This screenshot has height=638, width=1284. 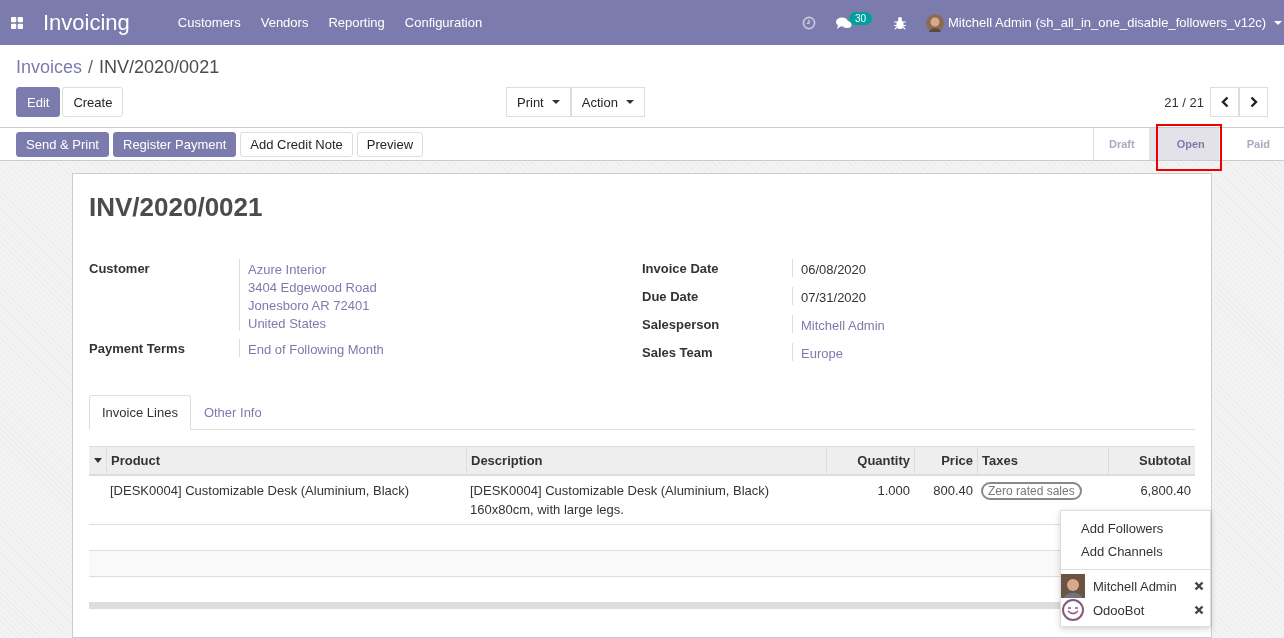 What do you see at coordinates (681, 324) in the screenshot?
I see `field-label: Salesperson` at bounding box center [681, 324].